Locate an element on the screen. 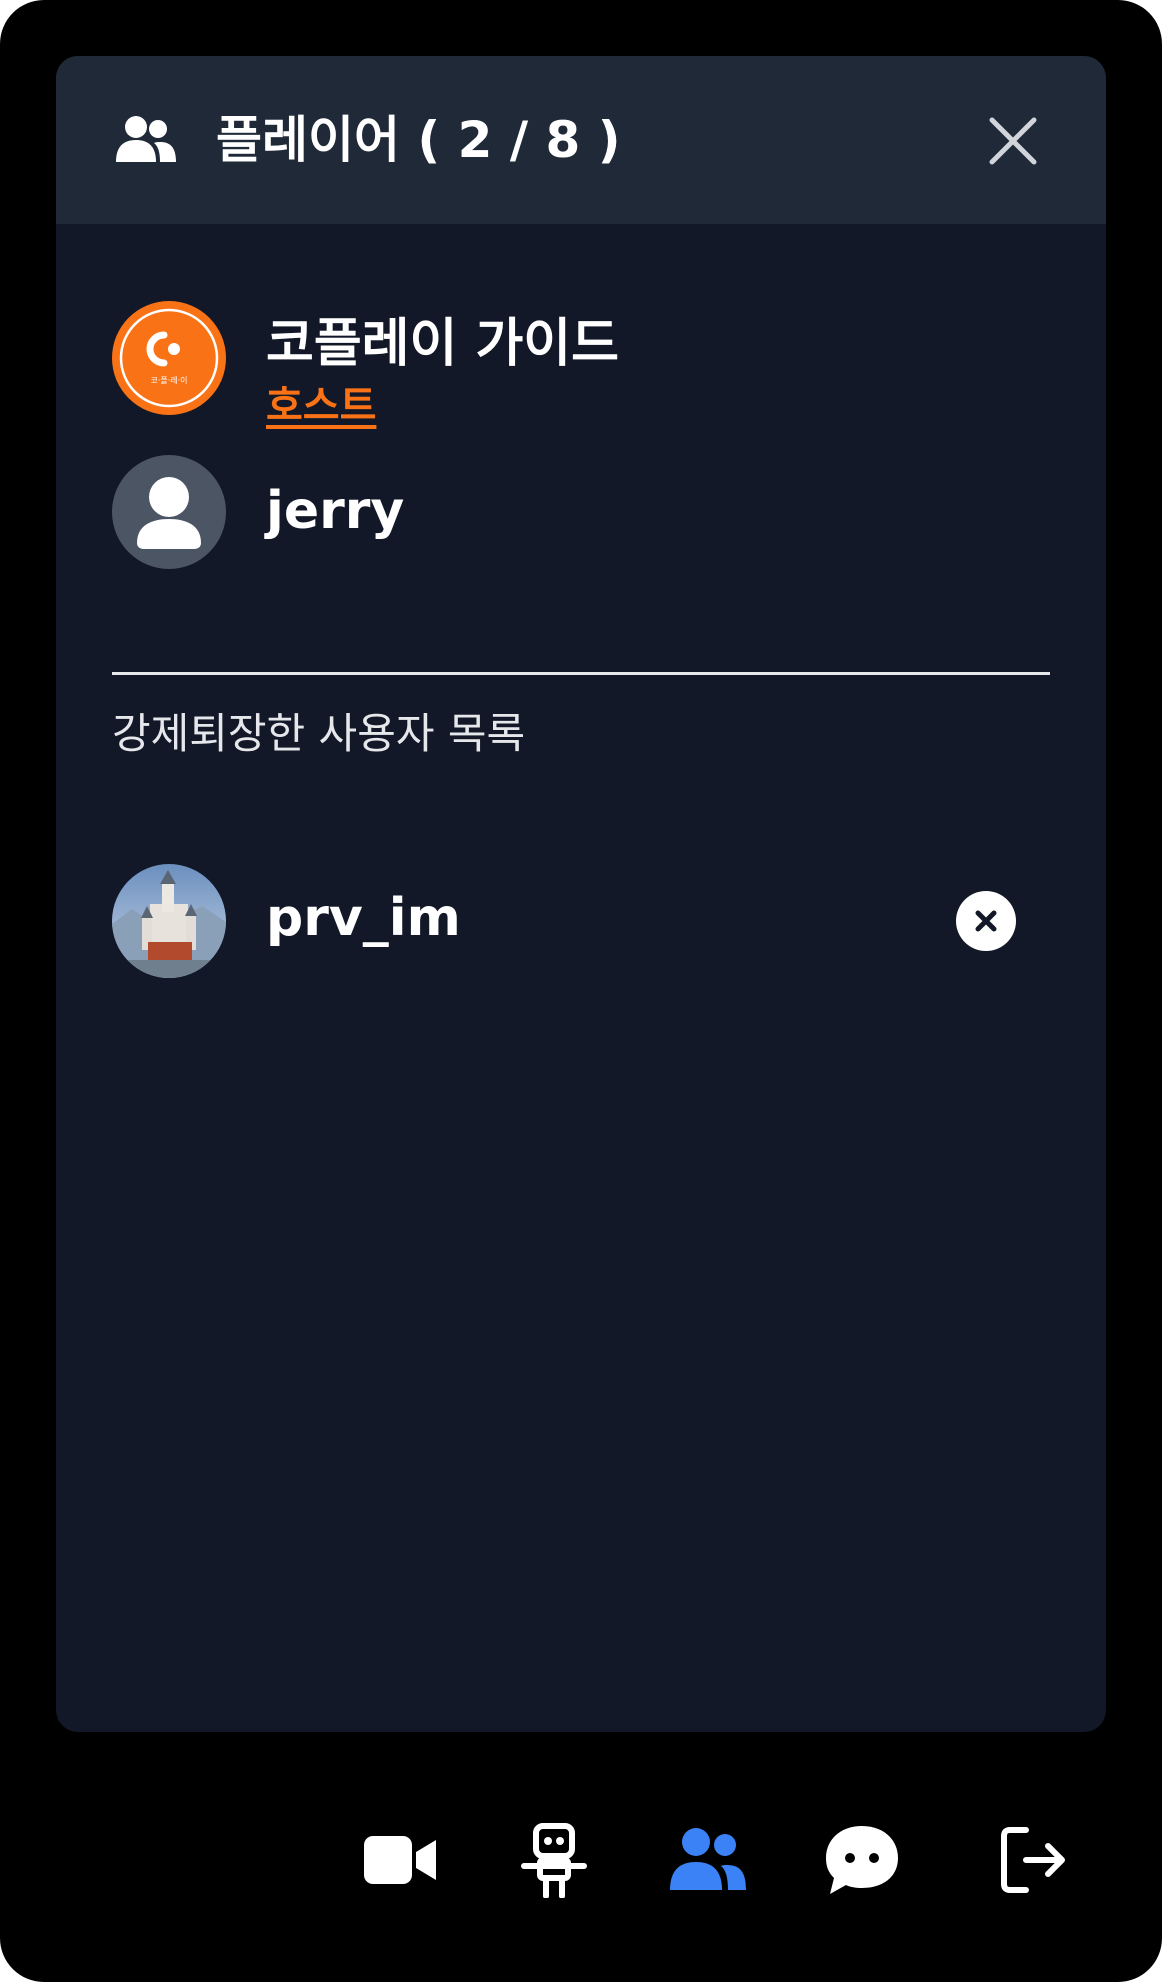 The width and height of the screenshot is (1162, 1982). section-divider is located at coordinates (581, 673).